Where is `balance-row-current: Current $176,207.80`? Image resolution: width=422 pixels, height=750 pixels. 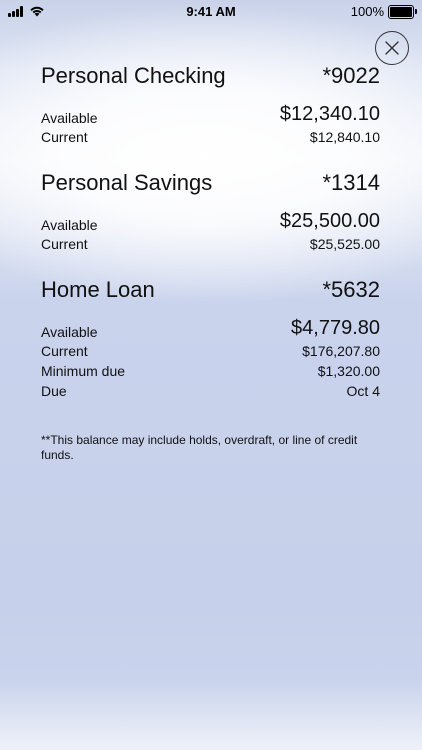 balance-row-current: Current $176,207.80 is located at coordinates (210, 351).